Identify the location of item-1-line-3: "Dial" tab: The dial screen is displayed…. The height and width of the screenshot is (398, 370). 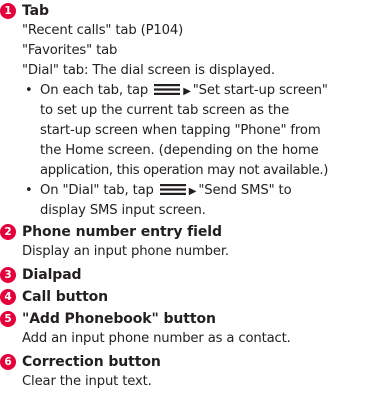
(148, 70).